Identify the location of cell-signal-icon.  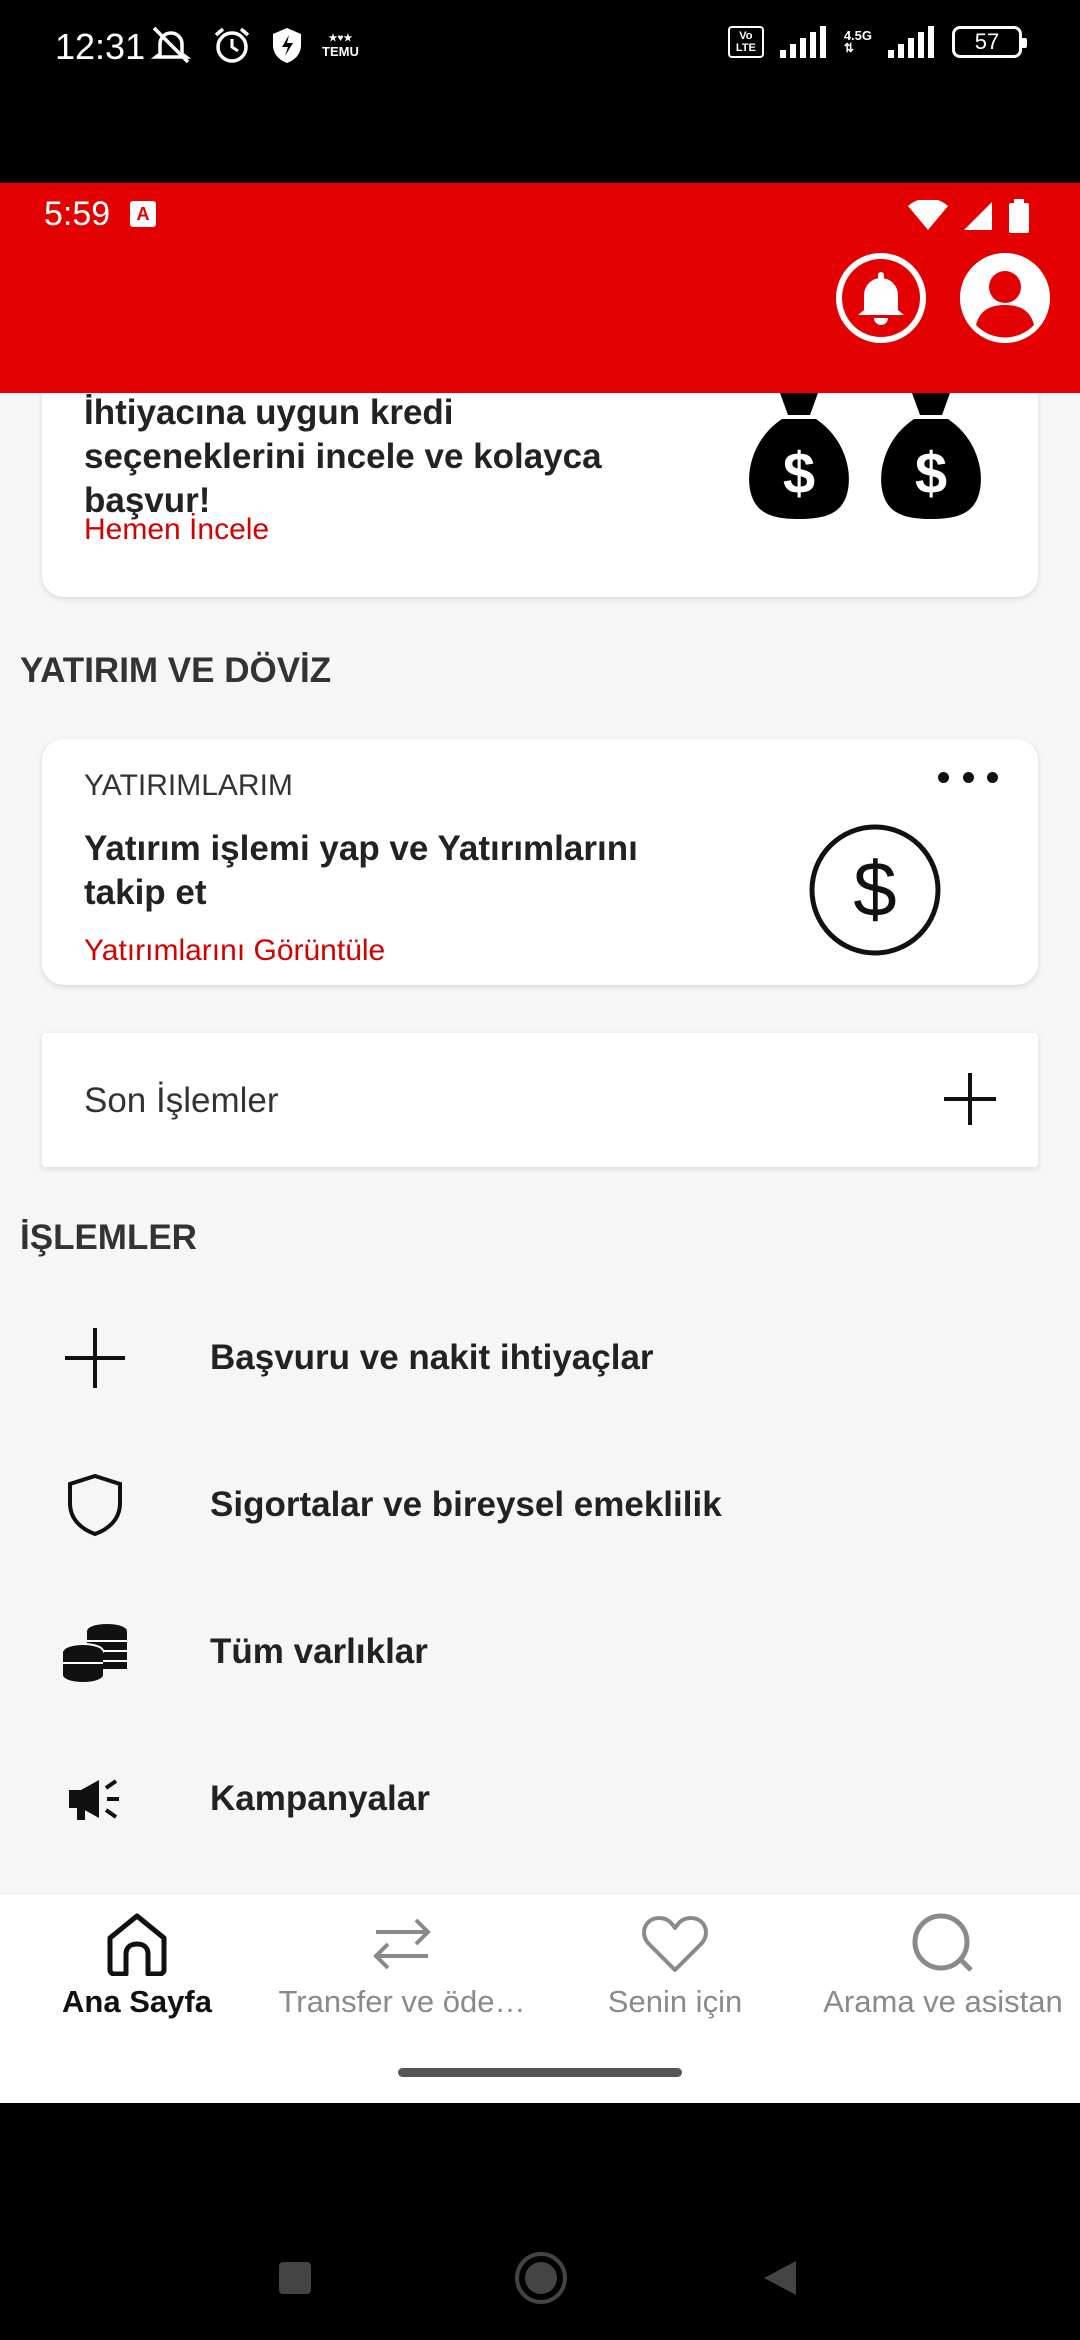
(978, 216).